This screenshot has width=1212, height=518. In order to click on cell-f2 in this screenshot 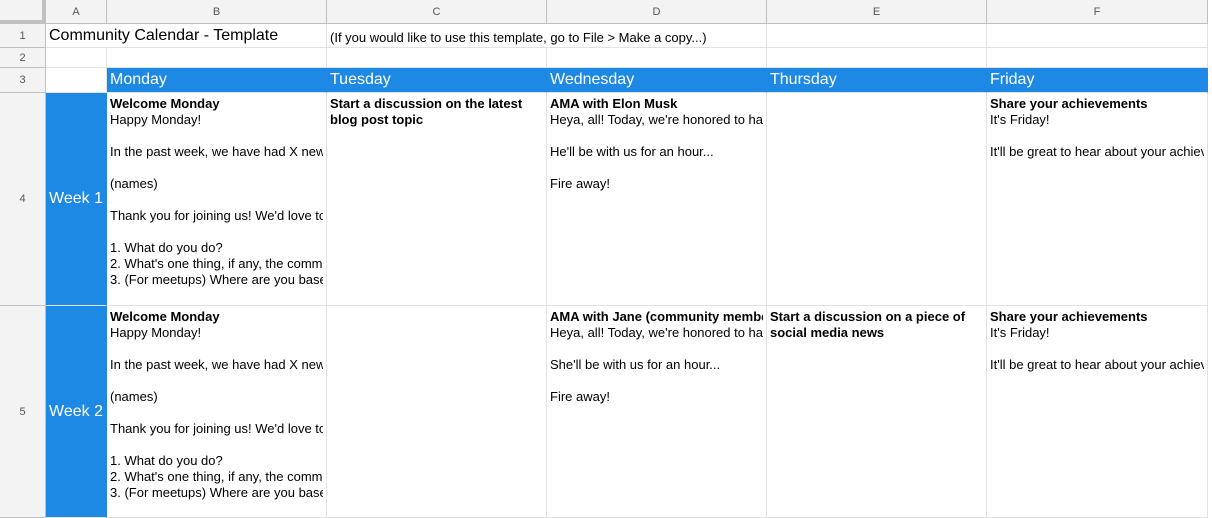, I will do `click(1097, 58)`.